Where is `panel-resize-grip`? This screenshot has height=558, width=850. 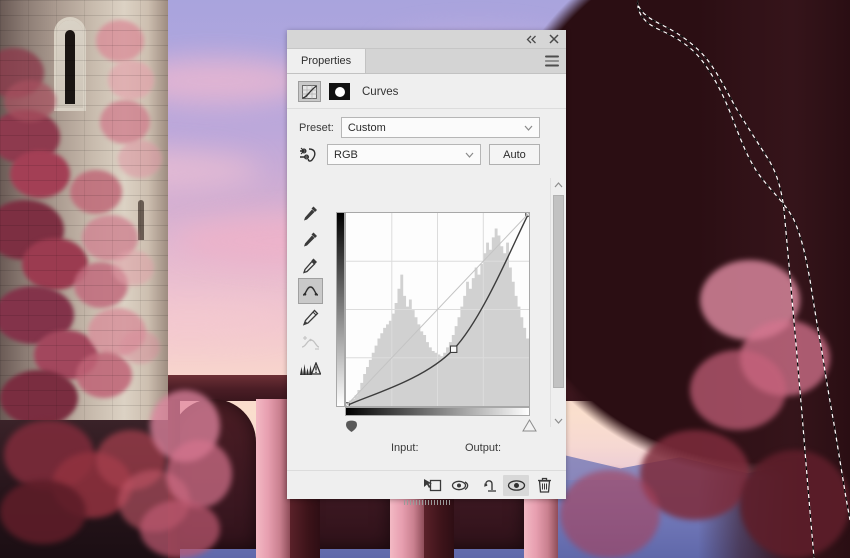 panel-resize-grip is located at coordinates (426, 502).